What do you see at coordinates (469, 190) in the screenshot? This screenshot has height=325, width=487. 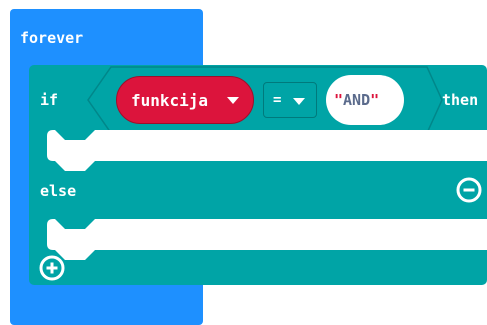 I see `minus-circle-icon` at bounding box center [469, 190].